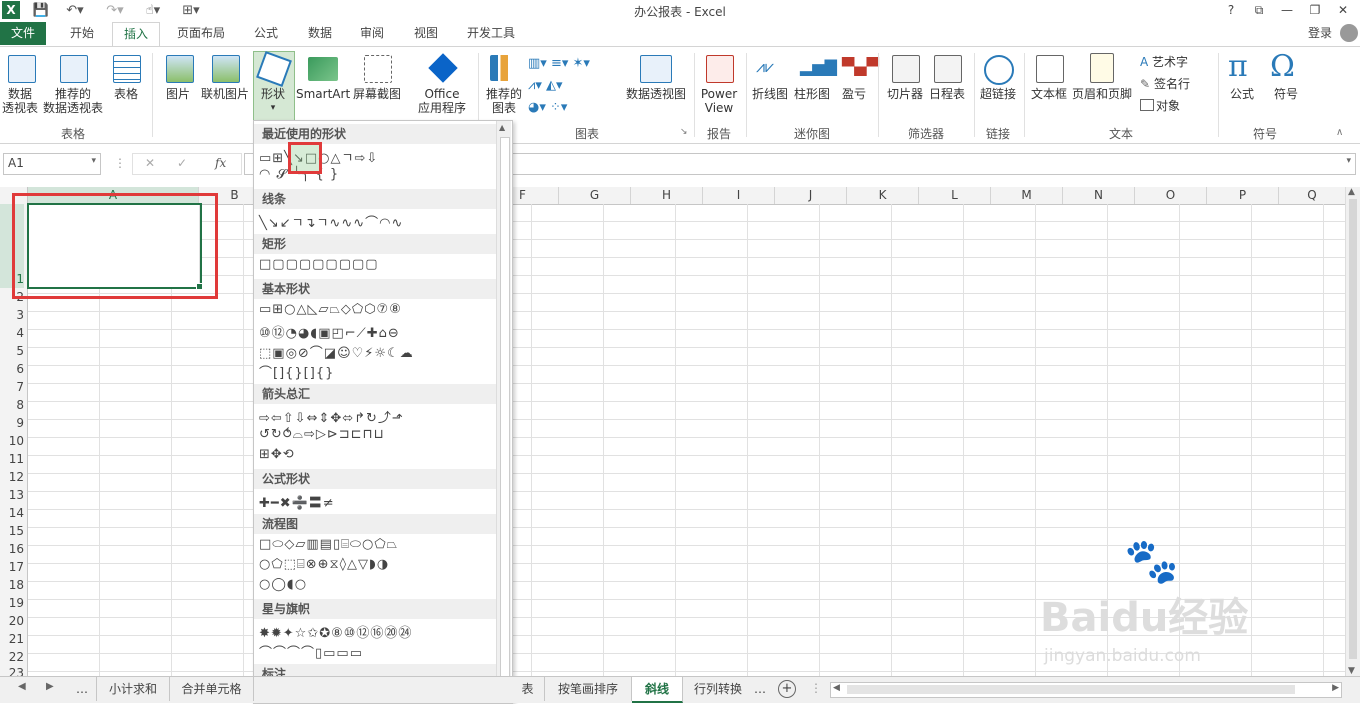 Image resolution: width=1360 pixels, height=704 pixels. What do you see at coordinates (1176, 106) in the screenshot?
I see `object-button: 对象` at bounding box center [1176, 106].